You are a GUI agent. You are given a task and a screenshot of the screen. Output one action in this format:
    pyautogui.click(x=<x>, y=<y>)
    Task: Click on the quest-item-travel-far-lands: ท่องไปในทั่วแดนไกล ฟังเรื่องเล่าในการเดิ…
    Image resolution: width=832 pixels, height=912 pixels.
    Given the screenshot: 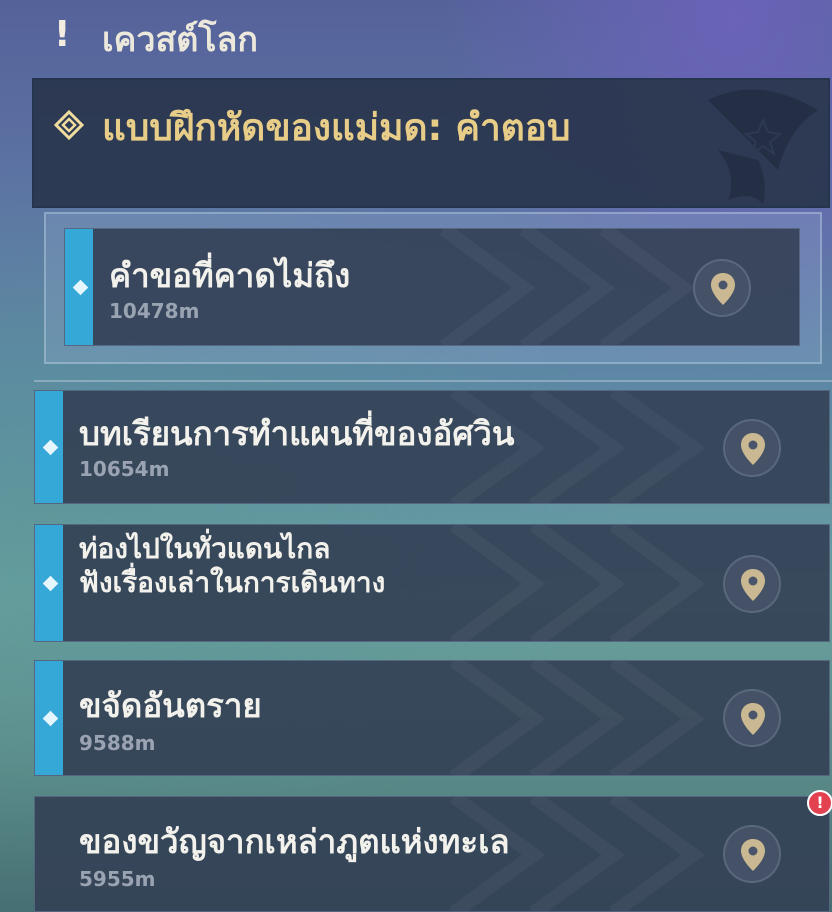 What is the action you would take?
    pyautogui.click(x=432, y=583)
    